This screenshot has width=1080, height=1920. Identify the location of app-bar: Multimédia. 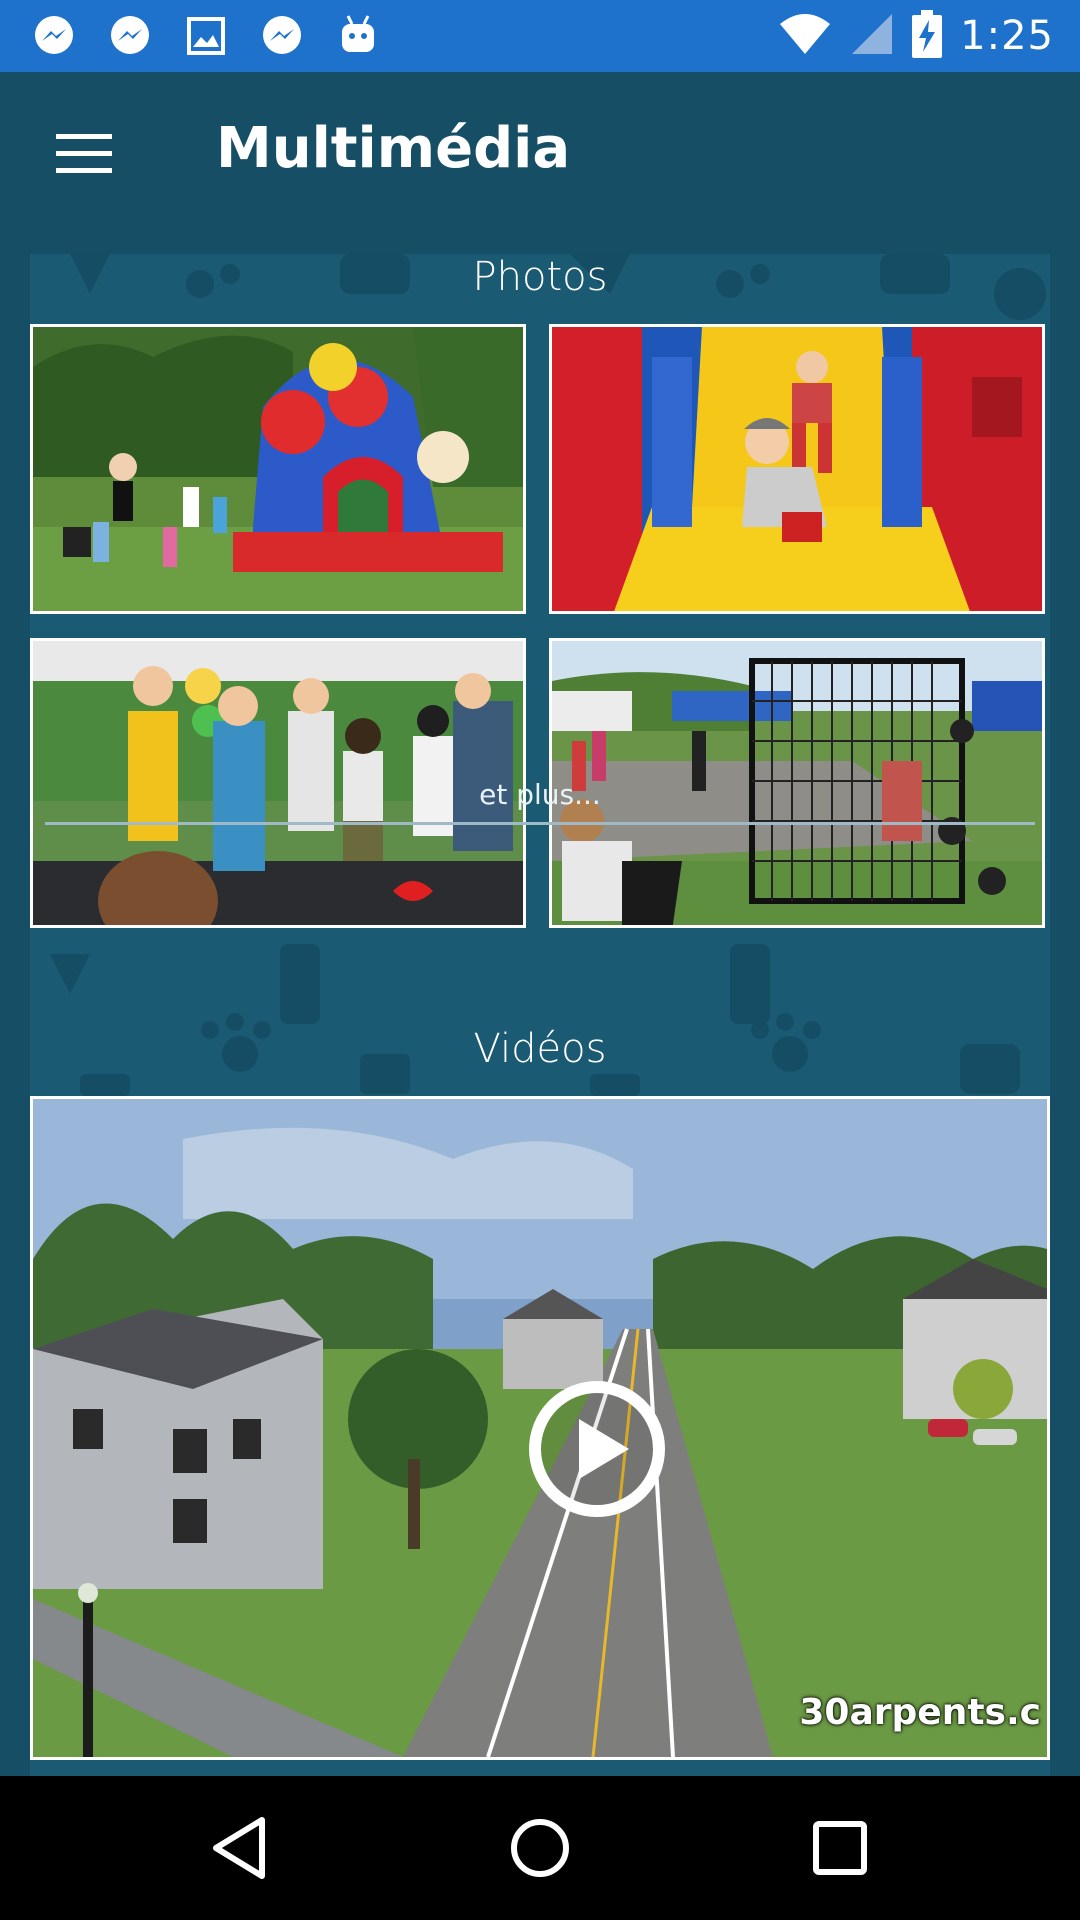
(540, 156).